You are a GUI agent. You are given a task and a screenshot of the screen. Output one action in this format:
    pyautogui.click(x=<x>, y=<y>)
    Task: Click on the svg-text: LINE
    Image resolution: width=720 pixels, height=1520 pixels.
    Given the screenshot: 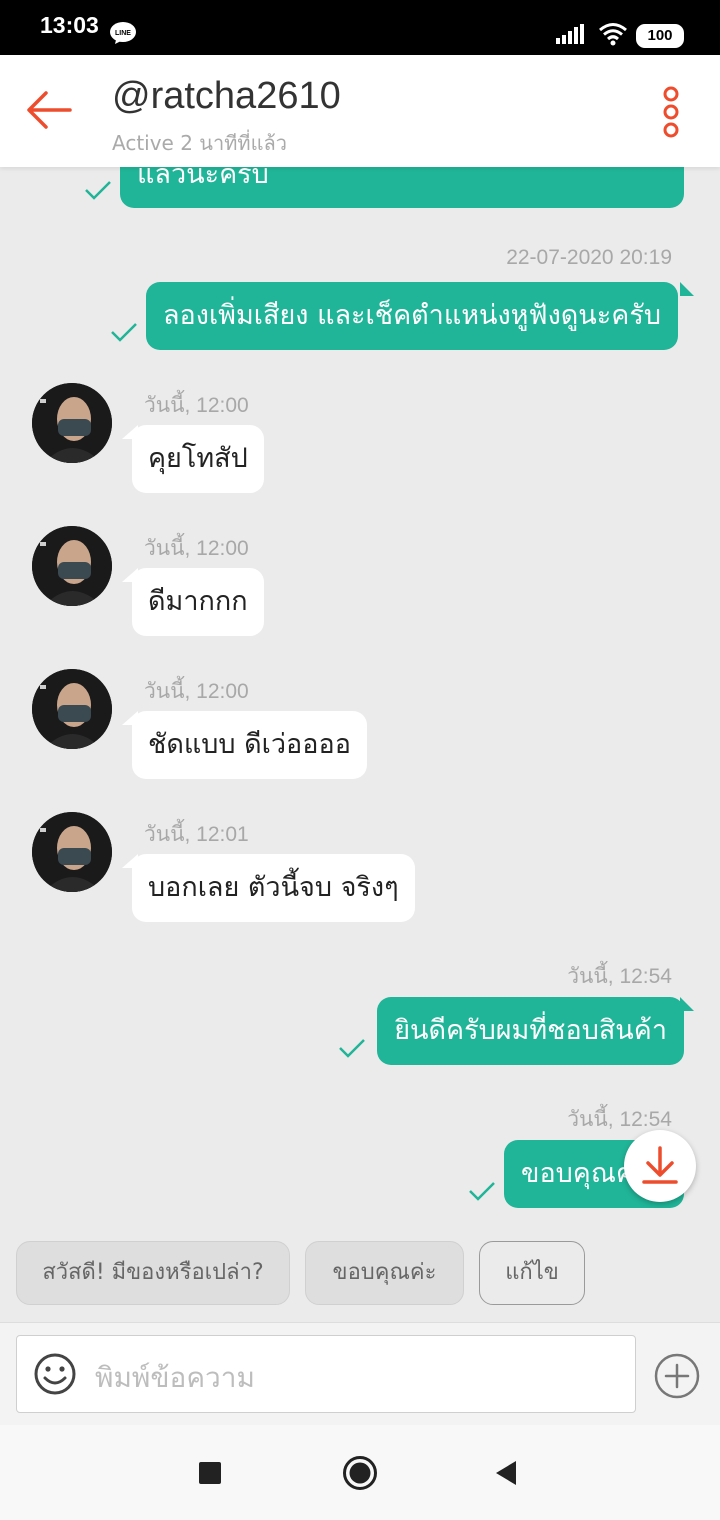 What is the action you would take?
    pyautogui.click(x=123, y=33)
    